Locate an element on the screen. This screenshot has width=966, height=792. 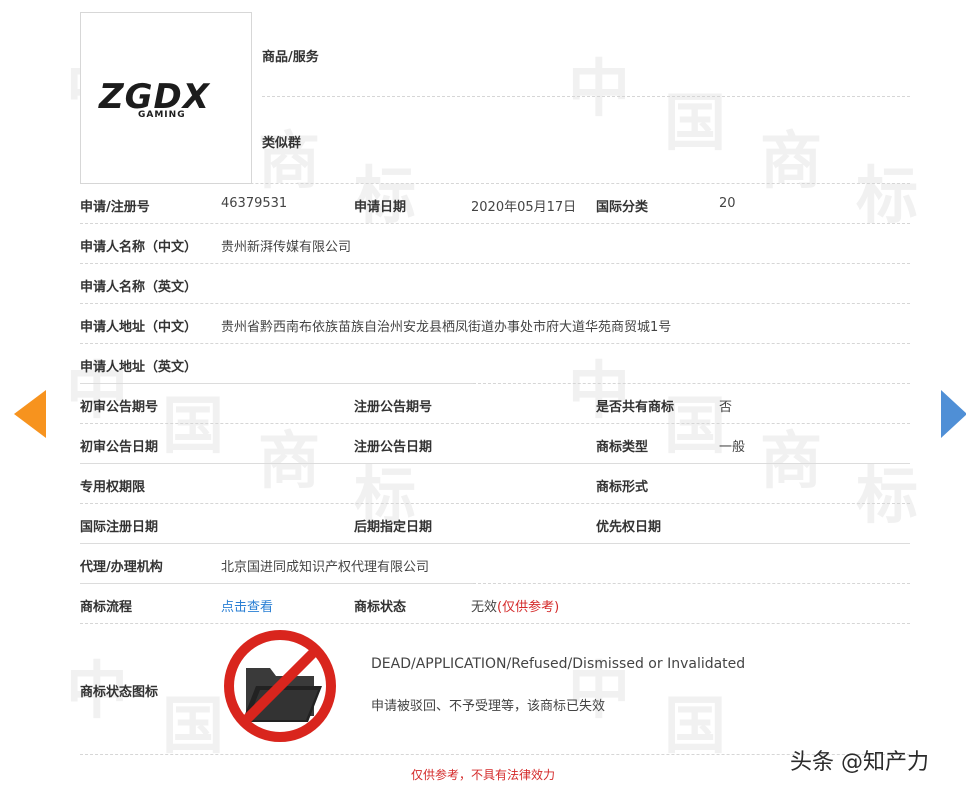
applicant-name-cn-value: 贵州新湃传媒有限公司 is located at coordinates (286, 247).